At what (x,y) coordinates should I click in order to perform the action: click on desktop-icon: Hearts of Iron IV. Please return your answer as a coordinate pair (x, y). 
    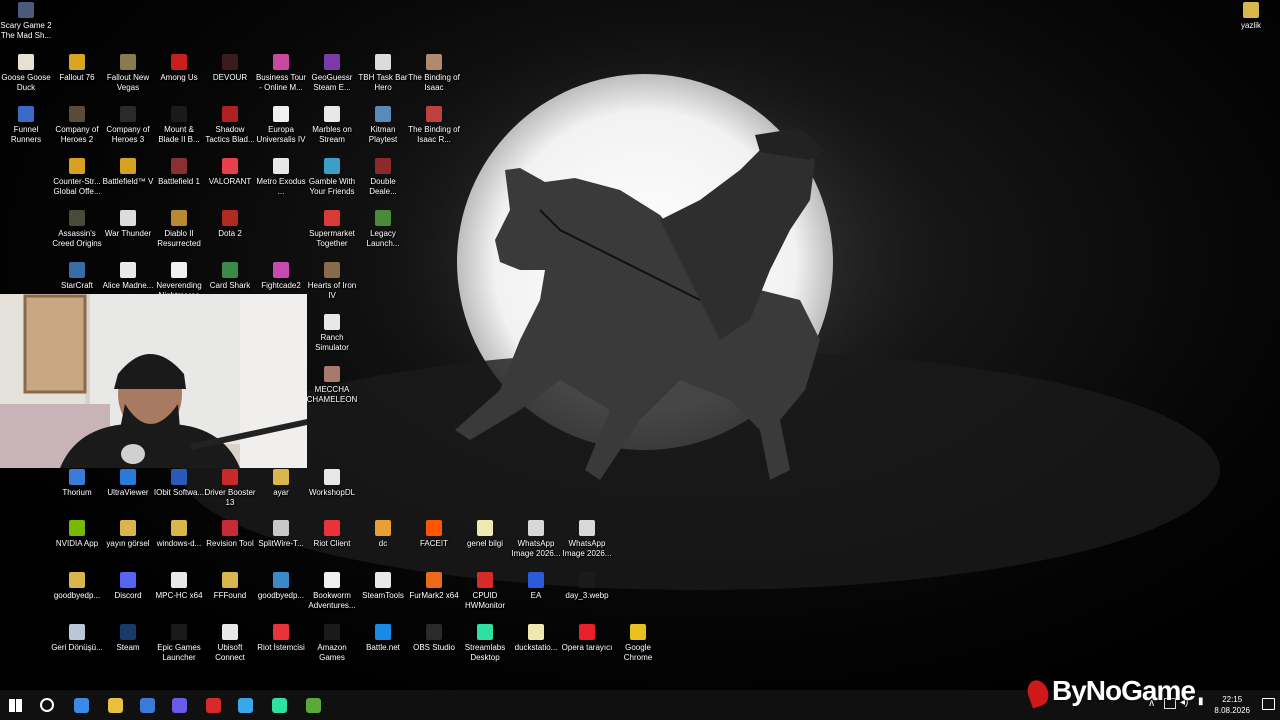
    Looking at the image, I should click on (332, 281).